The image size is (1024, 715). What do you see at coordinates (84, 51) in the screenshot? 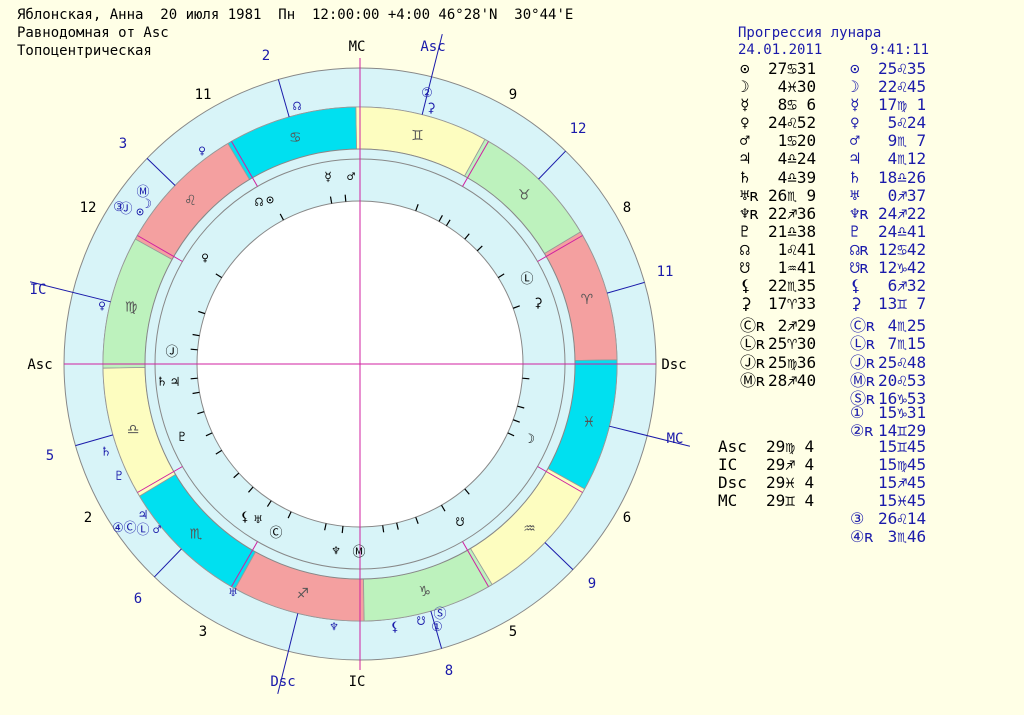
I see `chart-header-method: Топоцентрическая` at bounding box center [84, 51].